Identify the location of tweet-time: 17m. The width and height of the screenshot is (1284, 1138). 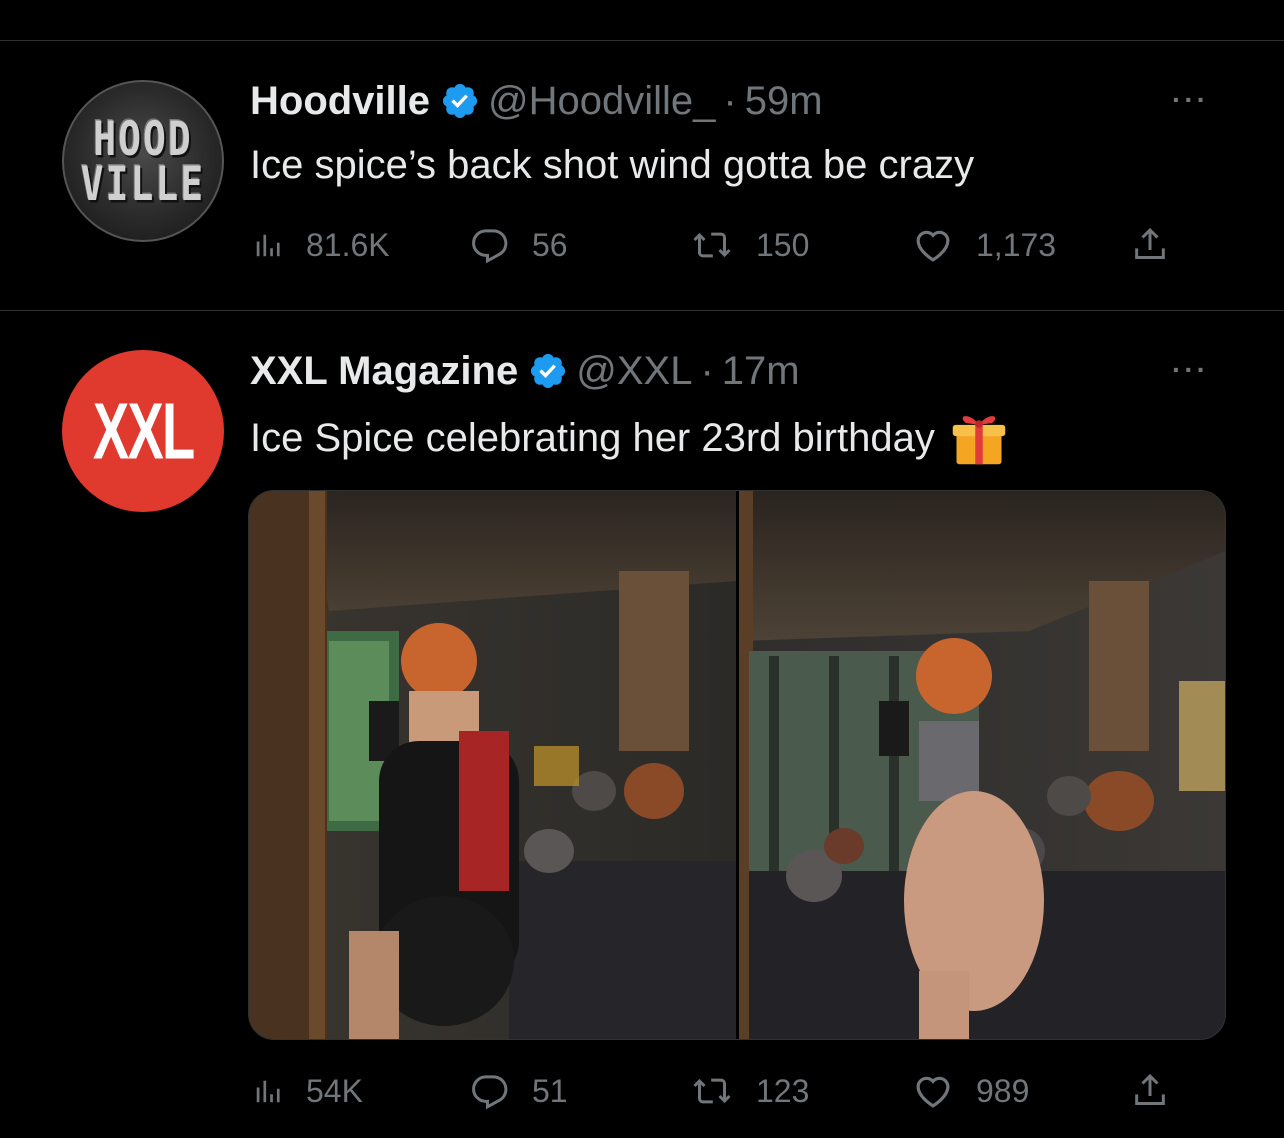
(761, 371).